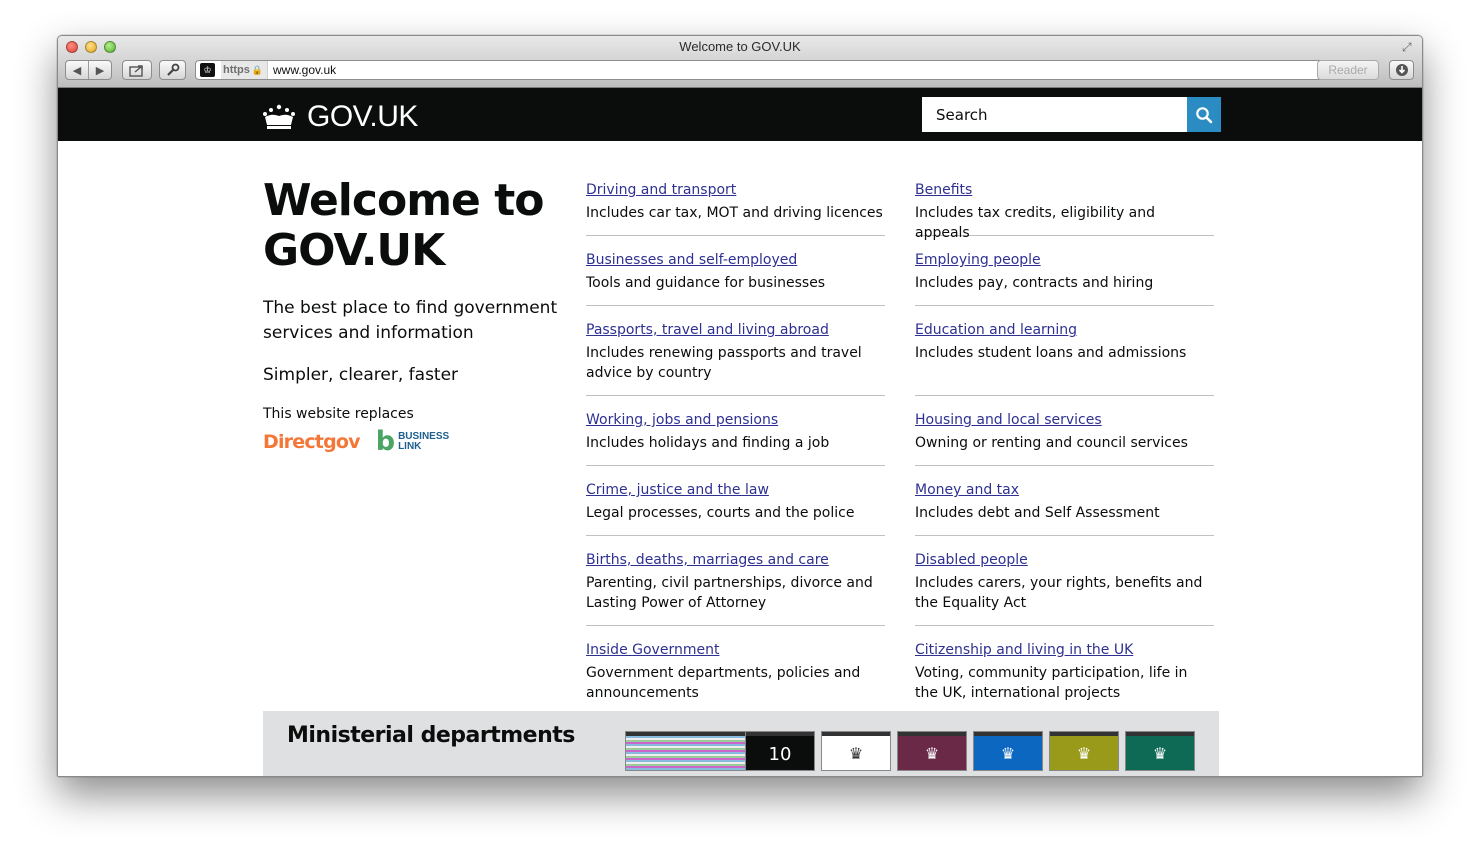  Describe the element at coordinates (338, 414) in the screenshot. I see `replaces-label: This website replaces` at that location.